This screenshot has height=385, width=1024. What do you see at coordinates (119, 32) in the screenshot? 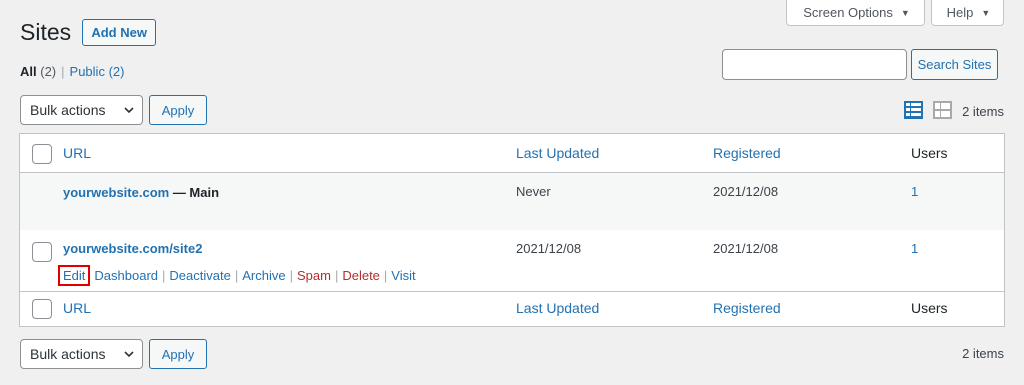
I see `add-new-button: Add New` at bounding box center [119, 32].